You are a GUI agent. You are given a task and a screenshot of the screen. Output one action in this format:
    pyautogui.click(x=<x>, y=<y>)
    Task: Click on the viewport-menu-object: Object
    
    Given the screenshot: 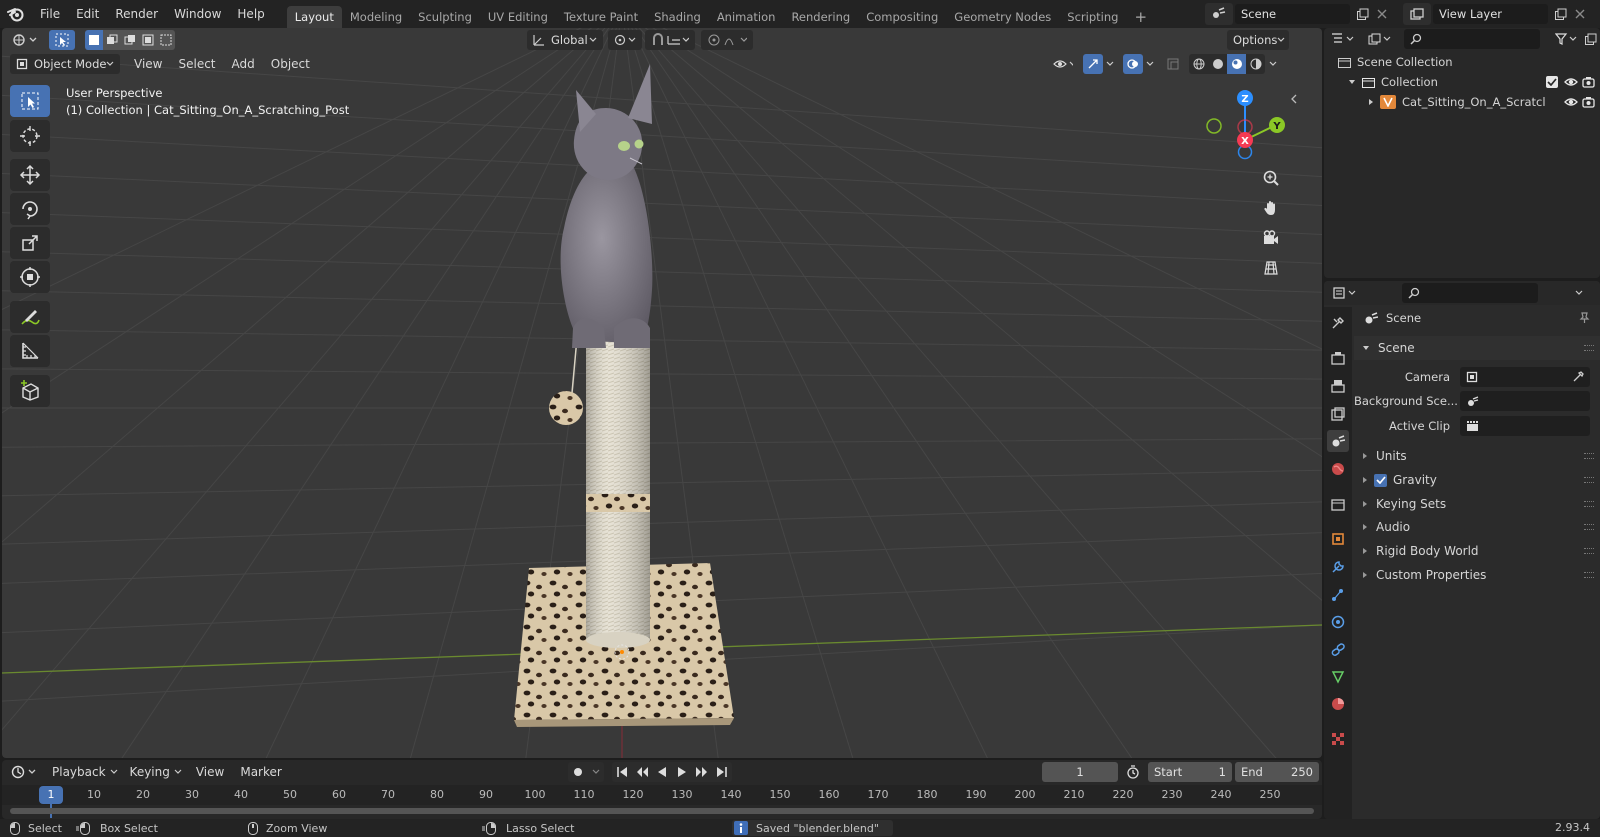 What is the action you would take?
    pyautogui.click(x=290, y=64)
    